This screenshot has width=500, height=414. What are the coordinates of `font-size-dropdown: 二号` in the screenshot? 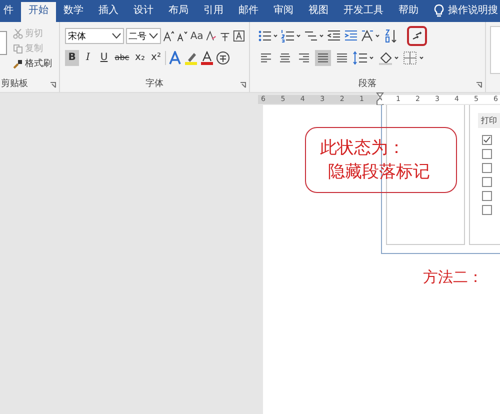 It's located at (143, 36).